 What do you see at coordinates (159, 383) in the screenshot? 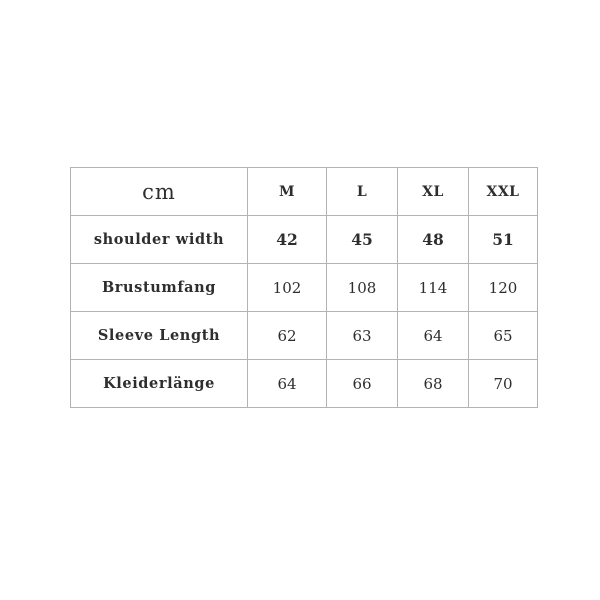
I see `measurement-label: Kleiderlänge` at bounding box center [159, 383].